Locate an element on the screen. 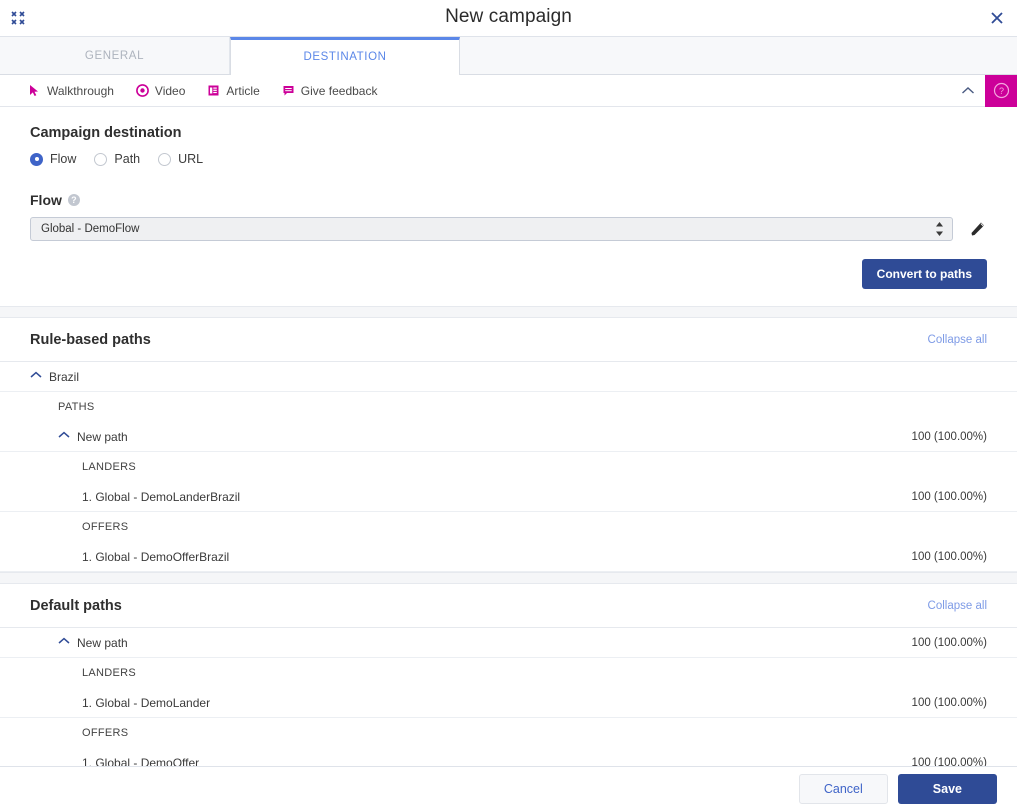 Image resolution: width=1017 pixels, height=810 pixels. rule-path-name: New path is located at coordinates (102, 436).